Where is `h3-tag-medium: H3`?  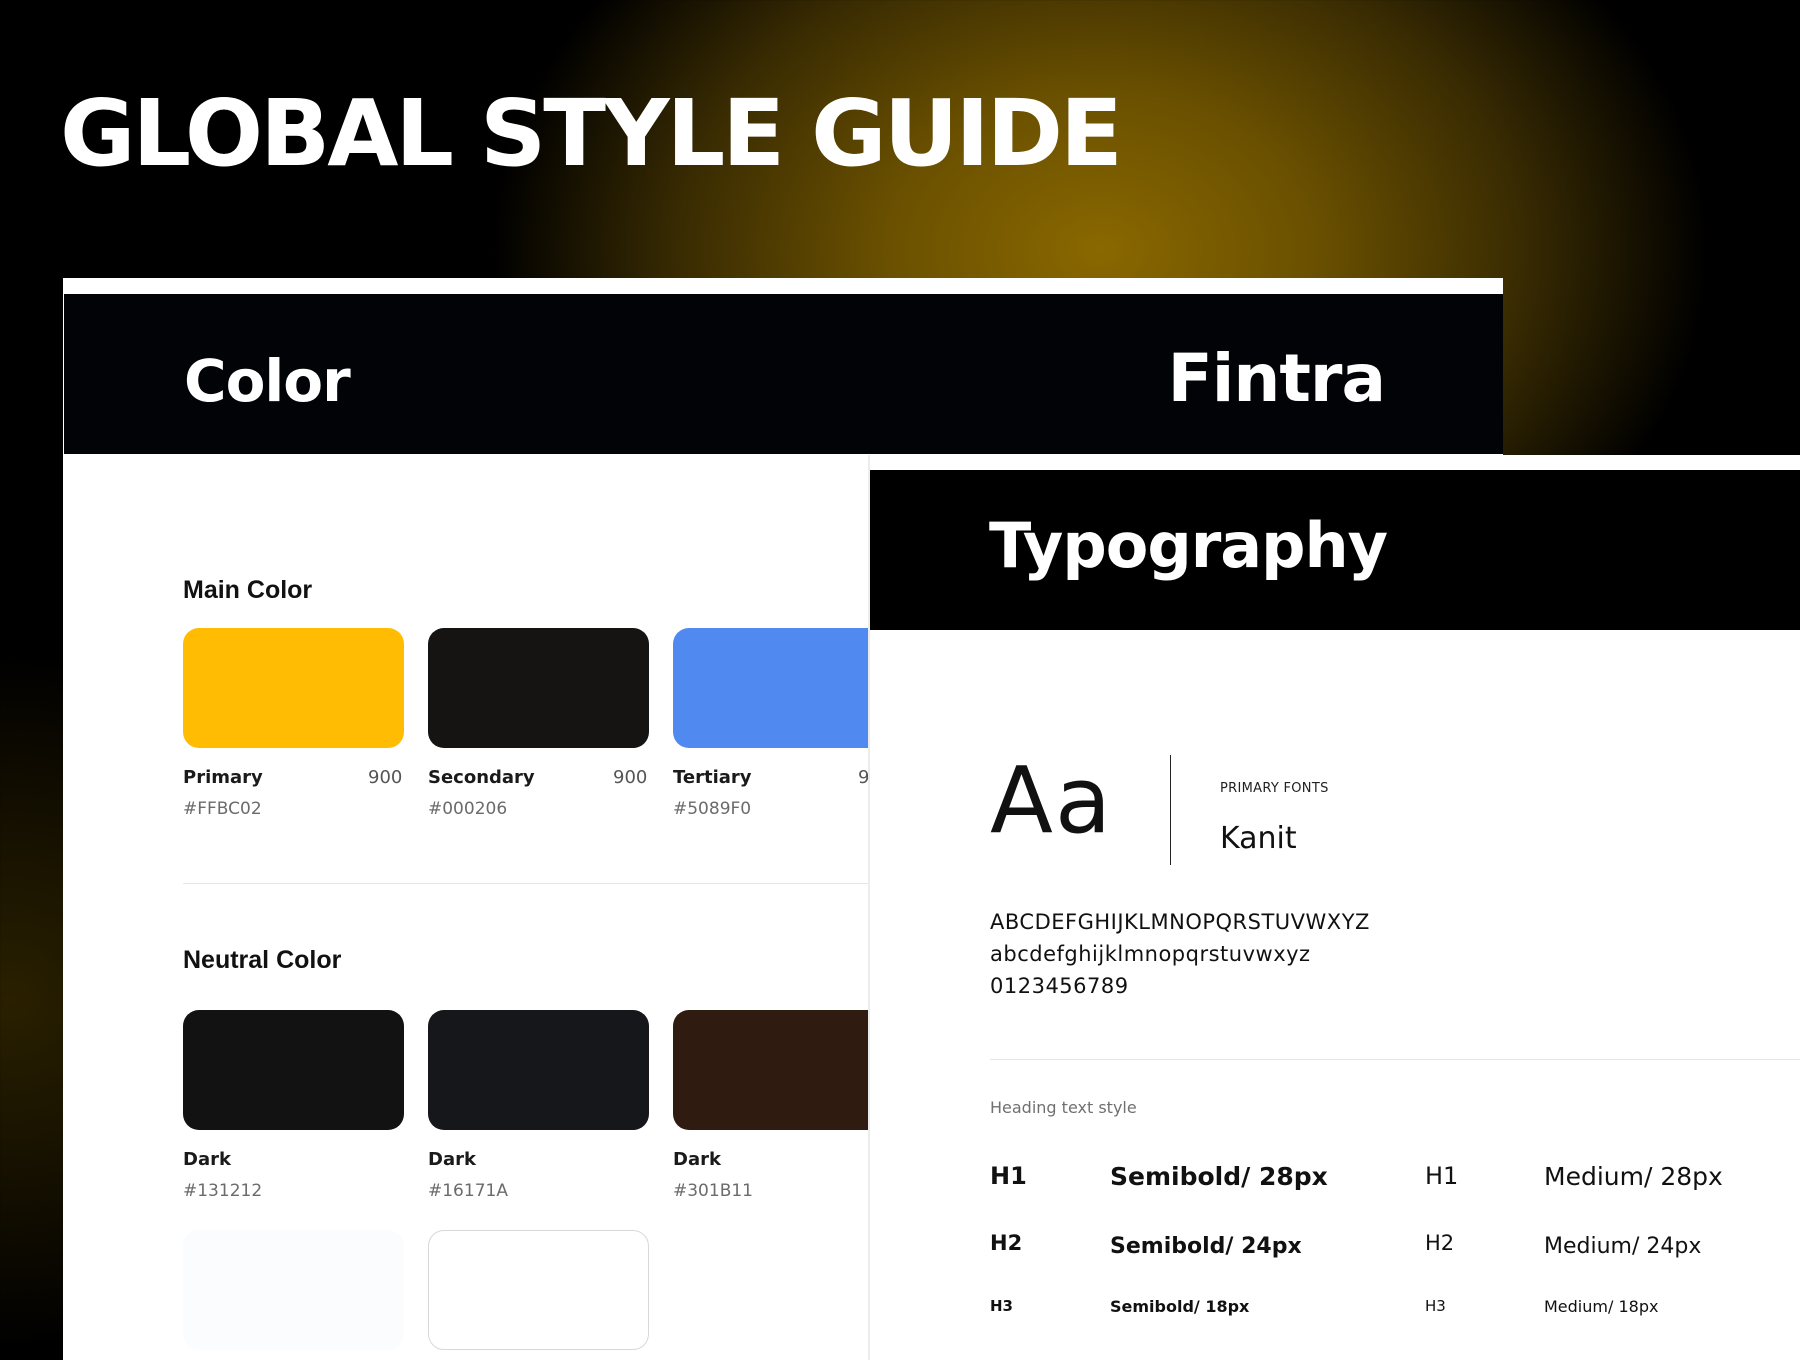 h3-tag-medium: H3 is located at coordinates (1435, 1306).